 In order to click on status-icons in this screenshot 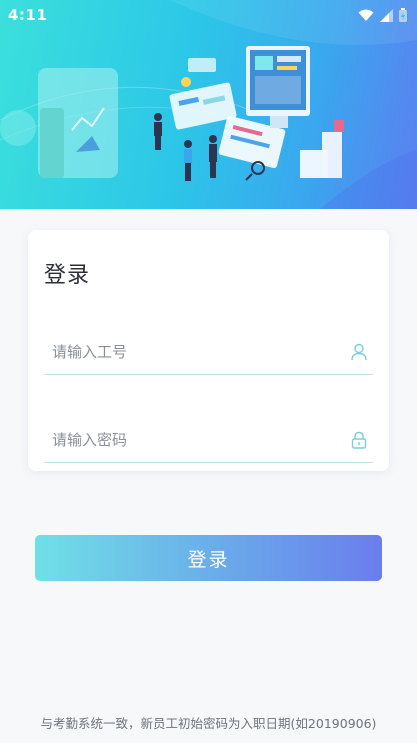, I will do `click(382, 15)`.